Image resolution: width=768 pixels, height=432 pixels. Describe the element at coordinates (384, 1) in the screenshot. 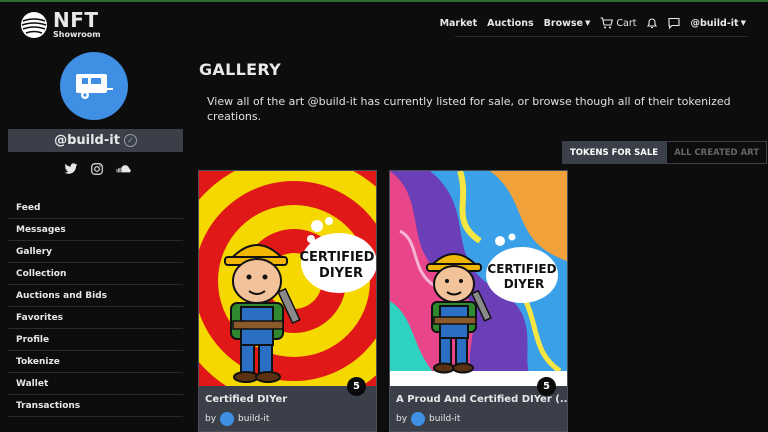

I see `top-accent-line` at that location.